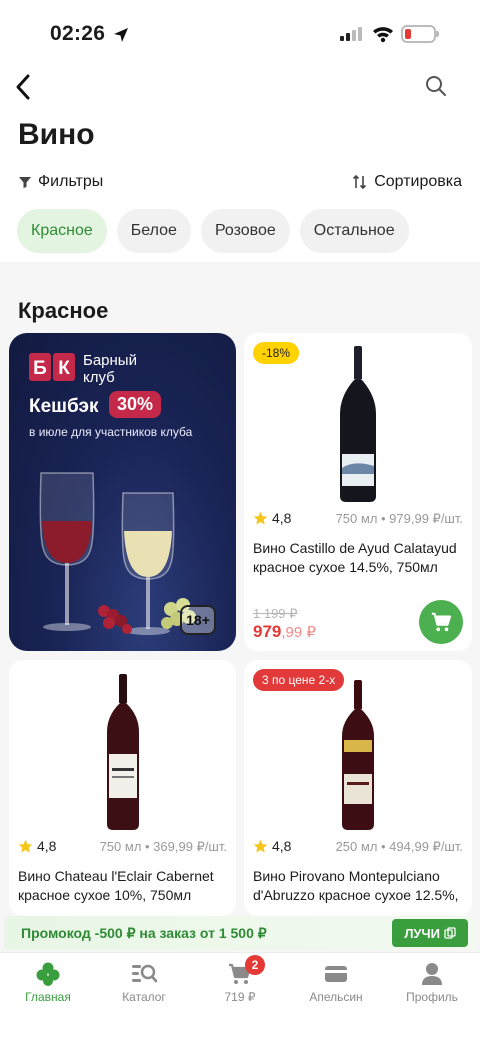 The width and height of the screenshot is (480, 1043). What do you see at coordinates (135, 404) in the screenshot?
I see `promo-cashback-value: 30%` at bounding box center [135, 404].